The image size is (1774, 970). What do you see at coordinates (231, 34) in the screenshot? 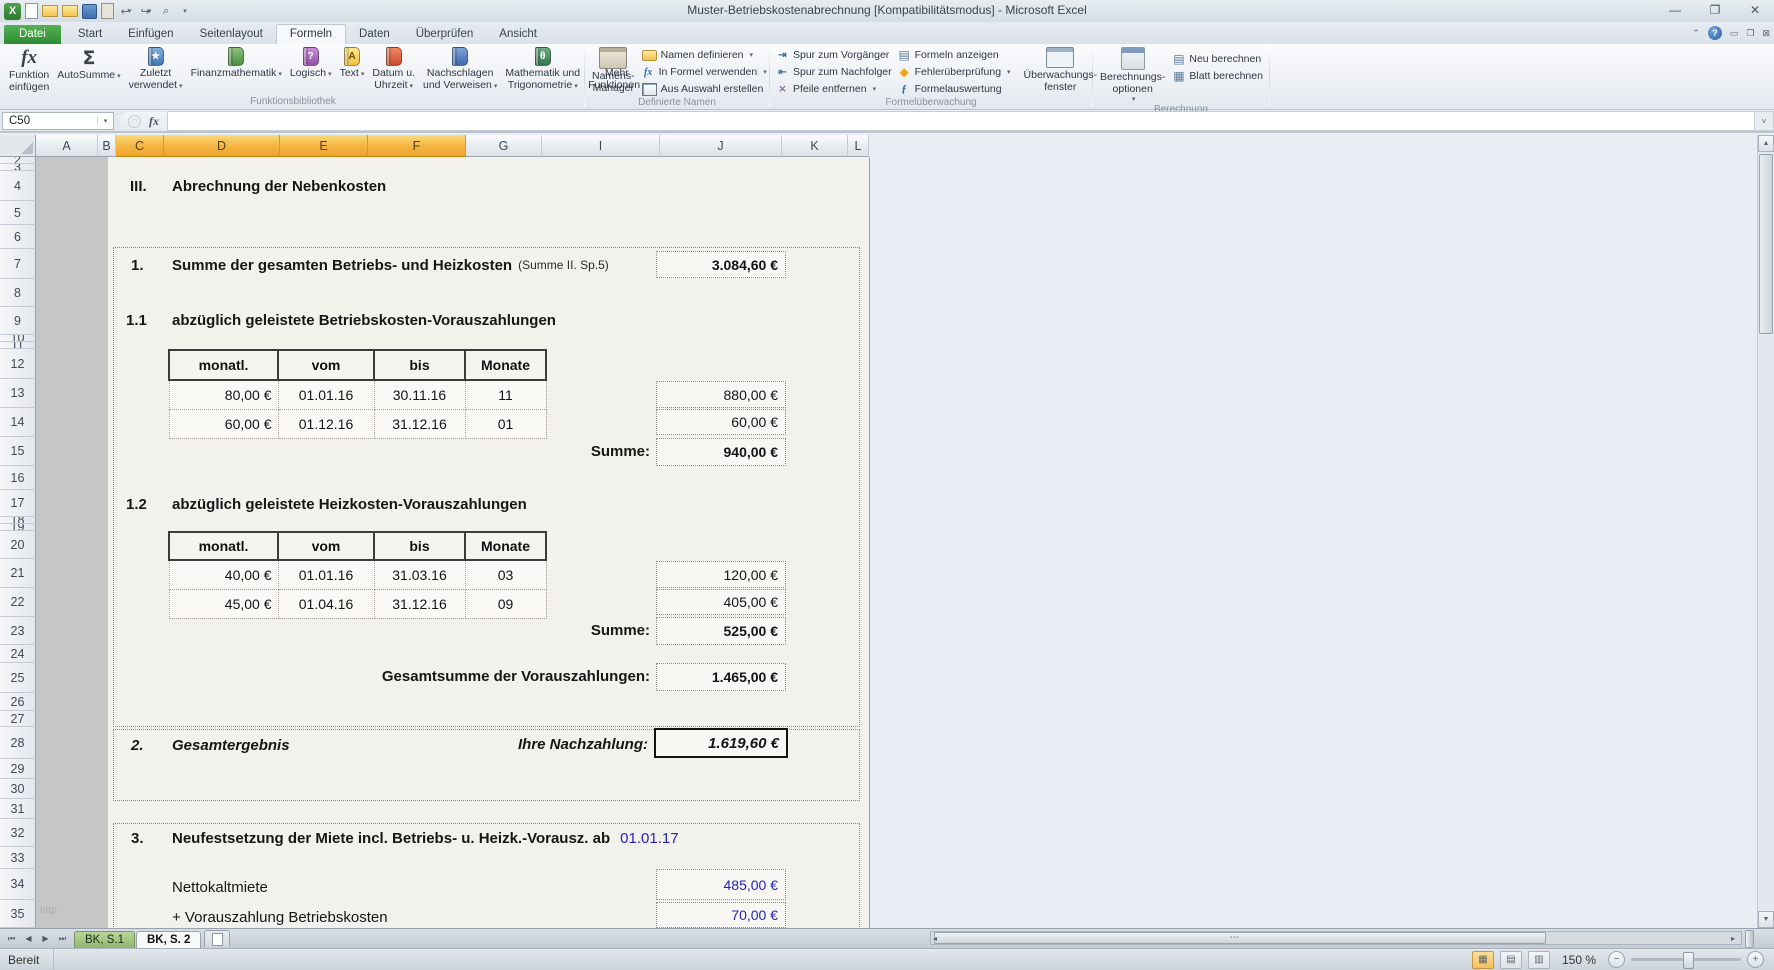
I see `ribbon-tab-seitenlayout: Seitenlayout` at bounding box center [231, 34].